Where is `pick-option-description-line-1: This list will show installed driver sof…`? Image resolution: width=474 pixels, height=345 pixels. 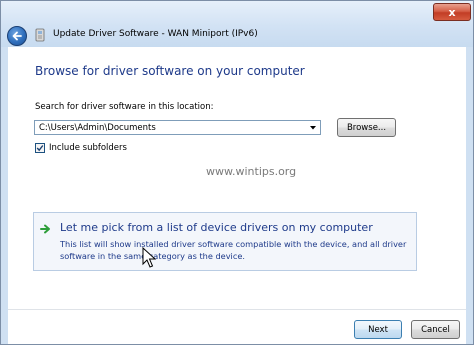
pick-option-description-line-1: This list will show installed driver sof… is located at coordinates (233, 244).